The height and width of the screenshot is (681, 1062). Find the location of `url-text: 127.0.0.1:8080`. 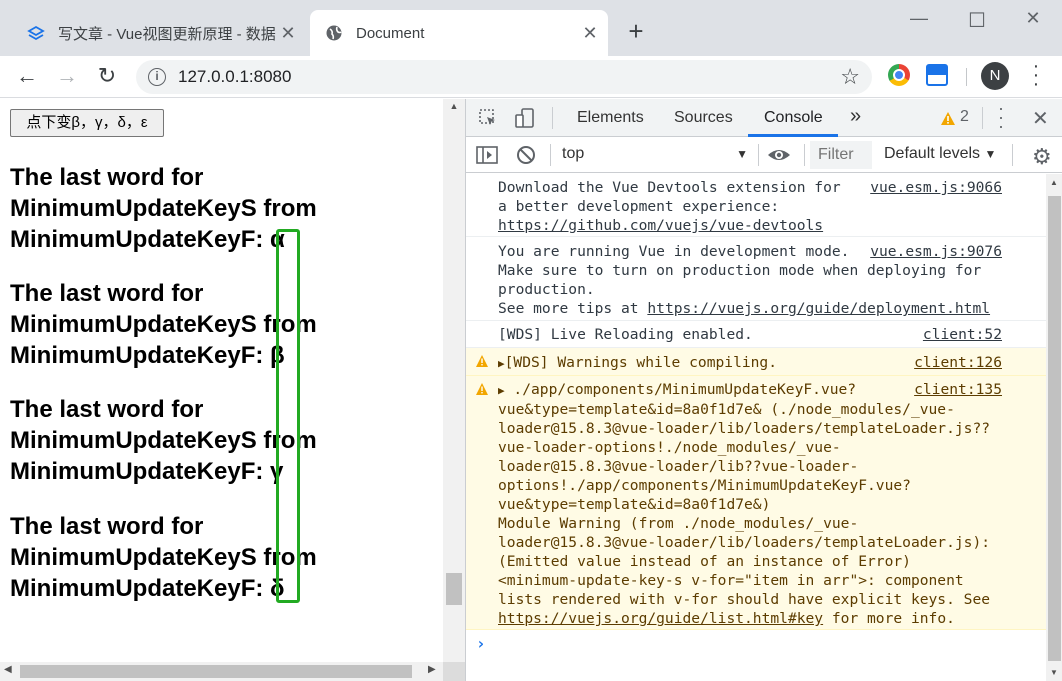

url-text: 127.0.0.1:8080 is located at coordinates (234, 77).